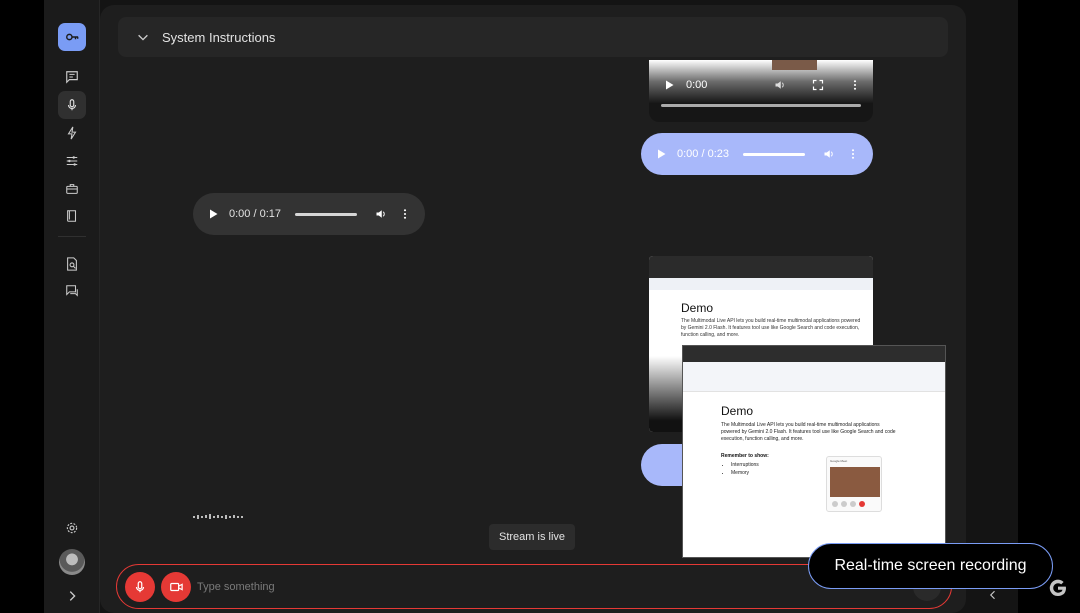 The height and width of the screenshot is (613, 1080). What do you see at coordinates (72, 562) in the screenshot?
I see `user-avatar` at bounding box center [72, 562].